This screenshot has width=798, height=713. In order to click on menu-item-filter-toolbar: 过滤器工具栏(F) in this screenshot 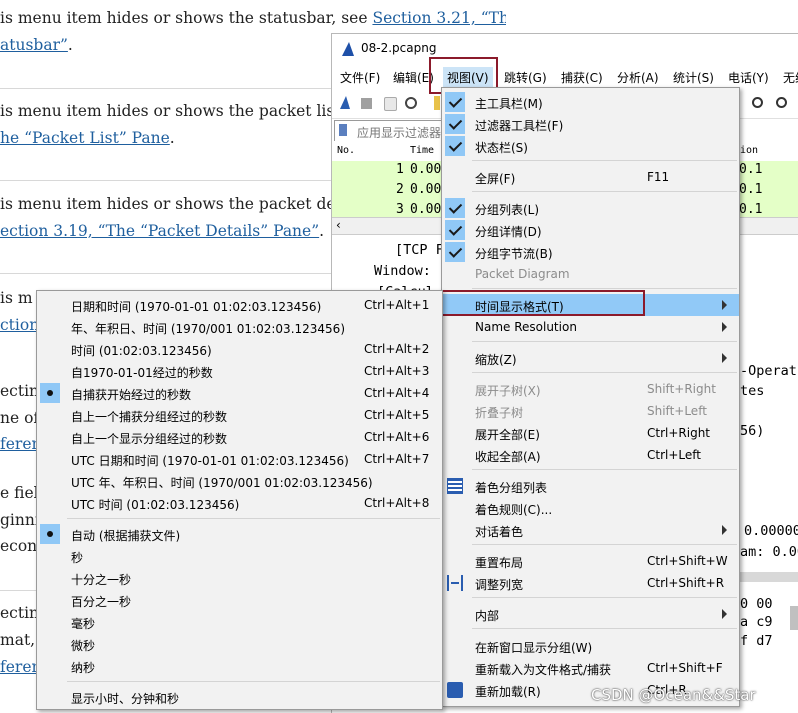, I will do `click(590, 124)`.